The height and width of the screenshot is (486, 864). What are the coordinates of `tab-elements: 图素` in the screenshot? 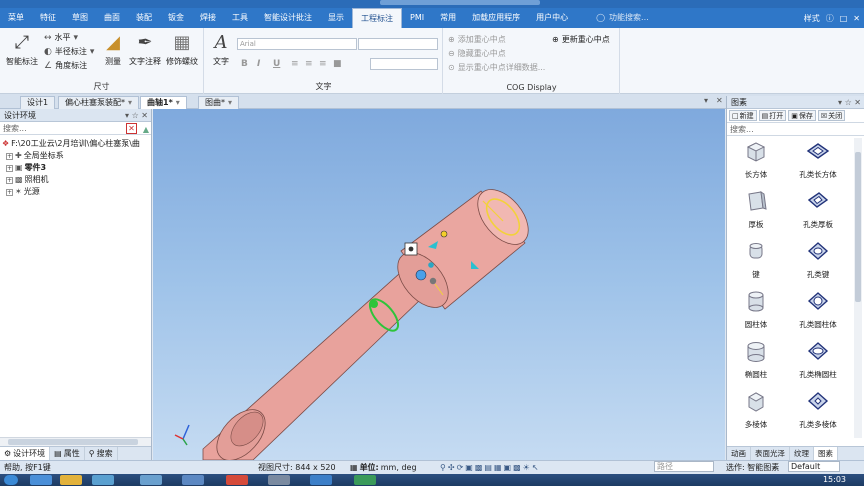 It's located at (826, 453).